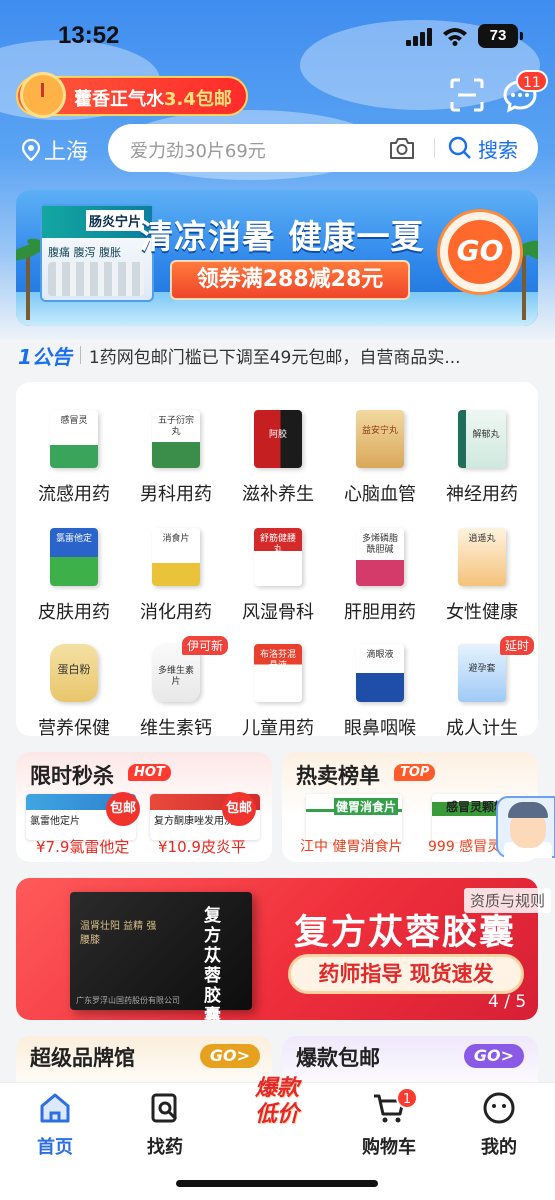 The image size is (555, 1200). I want to click on status-time: 13:52, so click(89, 35).